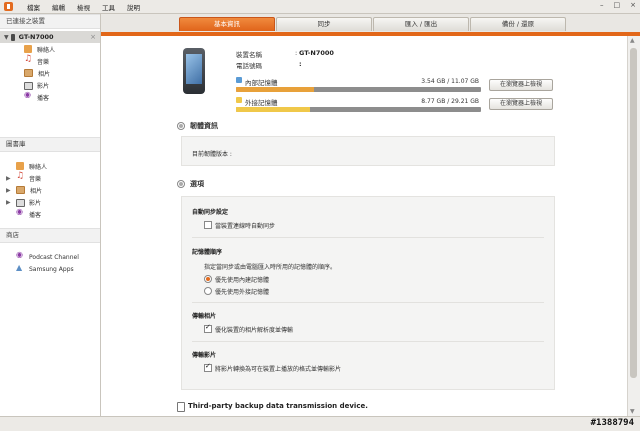  Describe the element at coordinates (50, 96) in the screenshot. I see `device-podcasts: 播客` at that location.